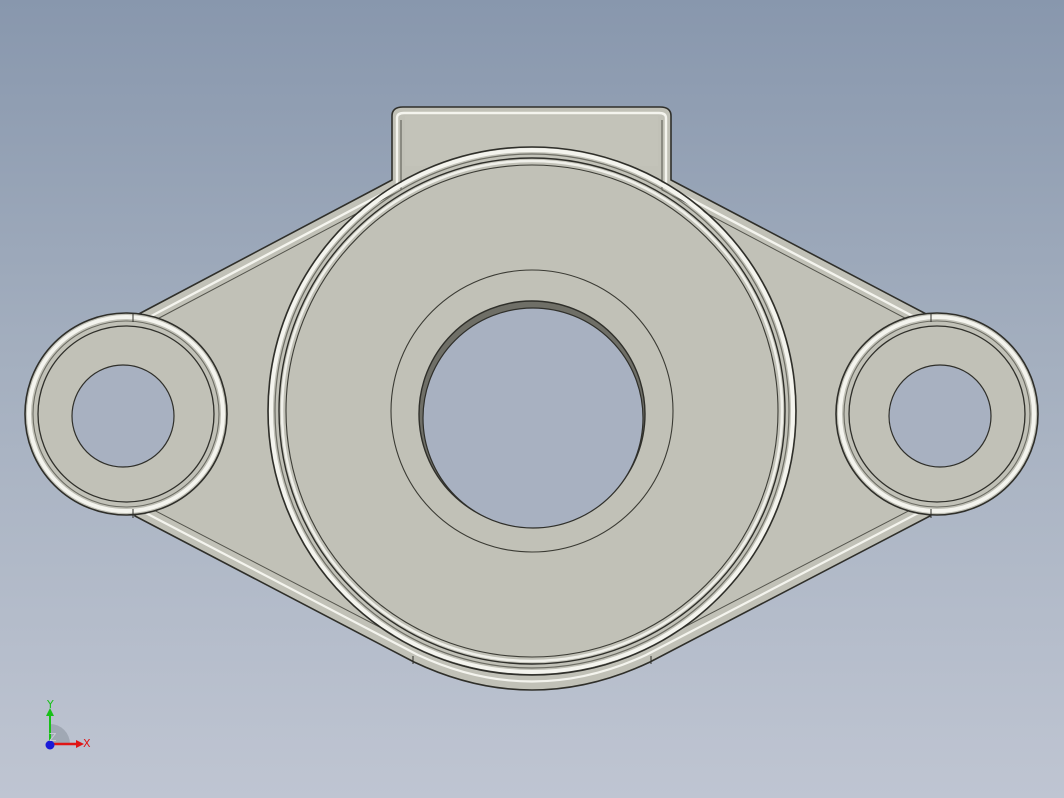 This screenshot has width=1064, height=798. I want to click on center-bore, so click(532, 414).